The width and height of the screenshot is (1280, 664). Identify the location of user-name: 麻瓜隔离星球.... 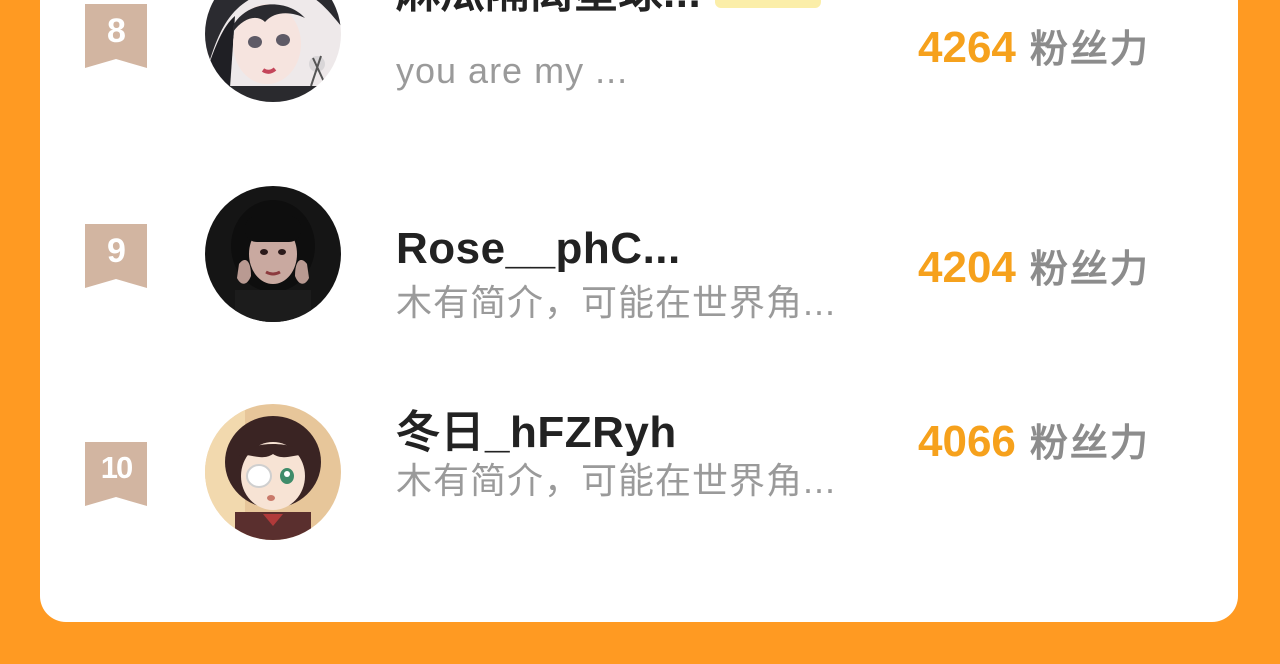
(548, 10).